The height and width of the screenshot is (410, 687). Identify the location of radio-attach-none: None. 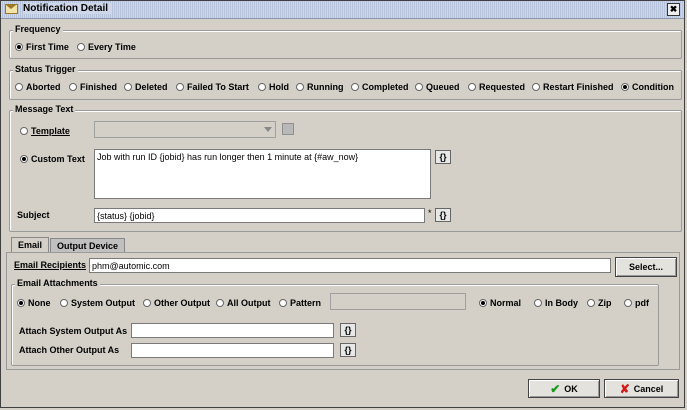
(34, 303).